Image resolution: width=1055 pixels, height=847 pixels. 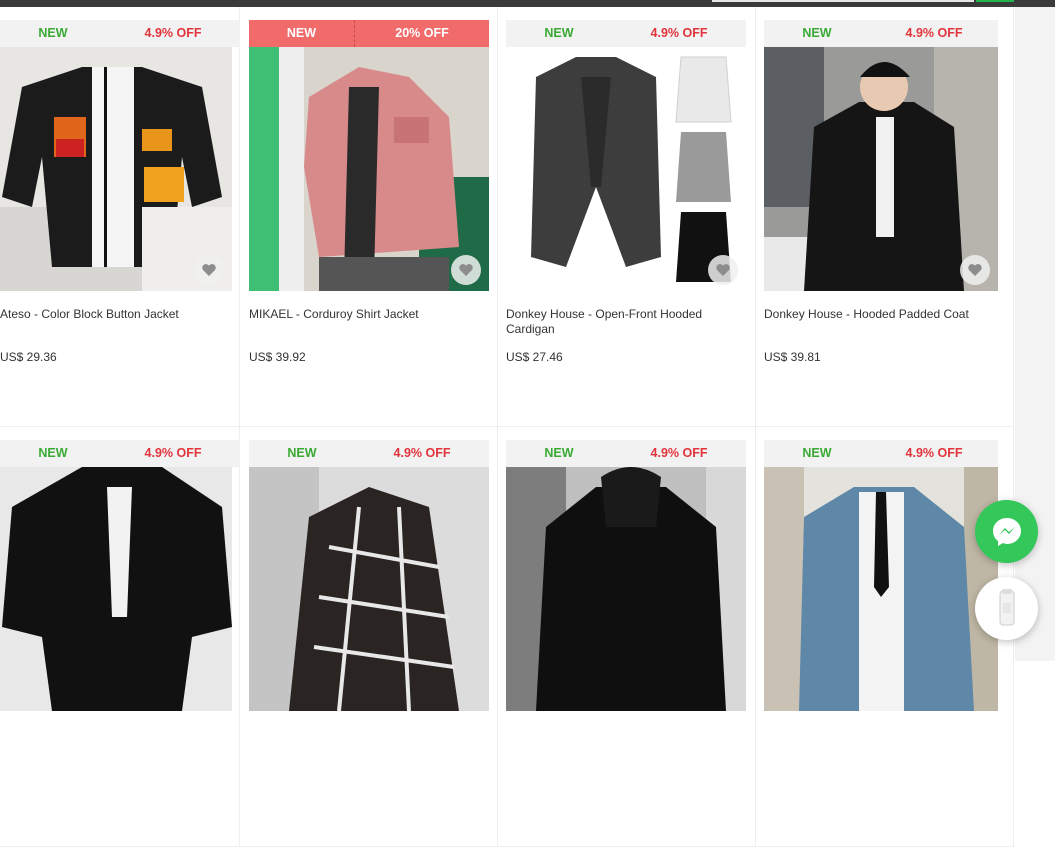 I want to click on badge-row: NEW 20% OFF, so click(x=369, y=33).